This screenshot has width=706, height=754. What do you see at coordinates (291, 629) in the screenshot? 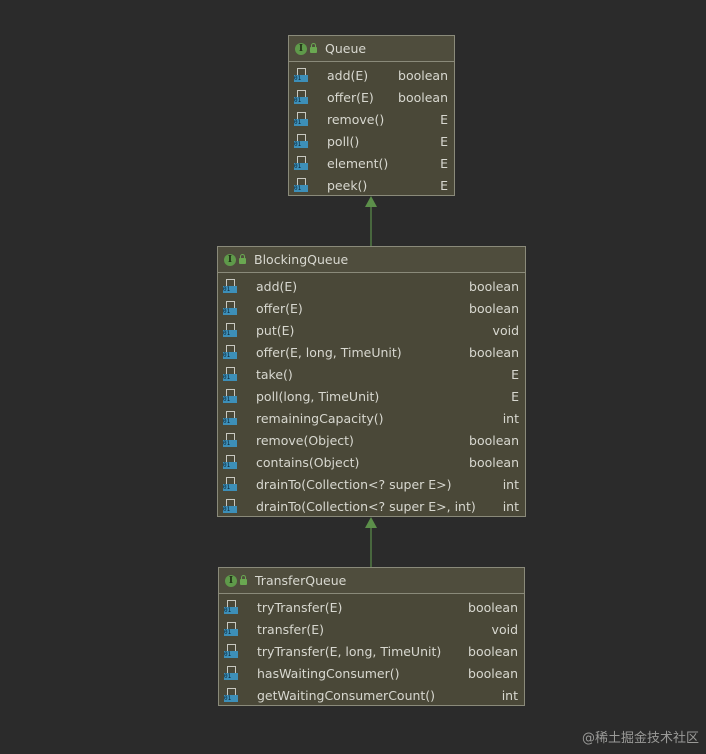
I see `method-name: transfer(E)` at bounding box center [291, 629].